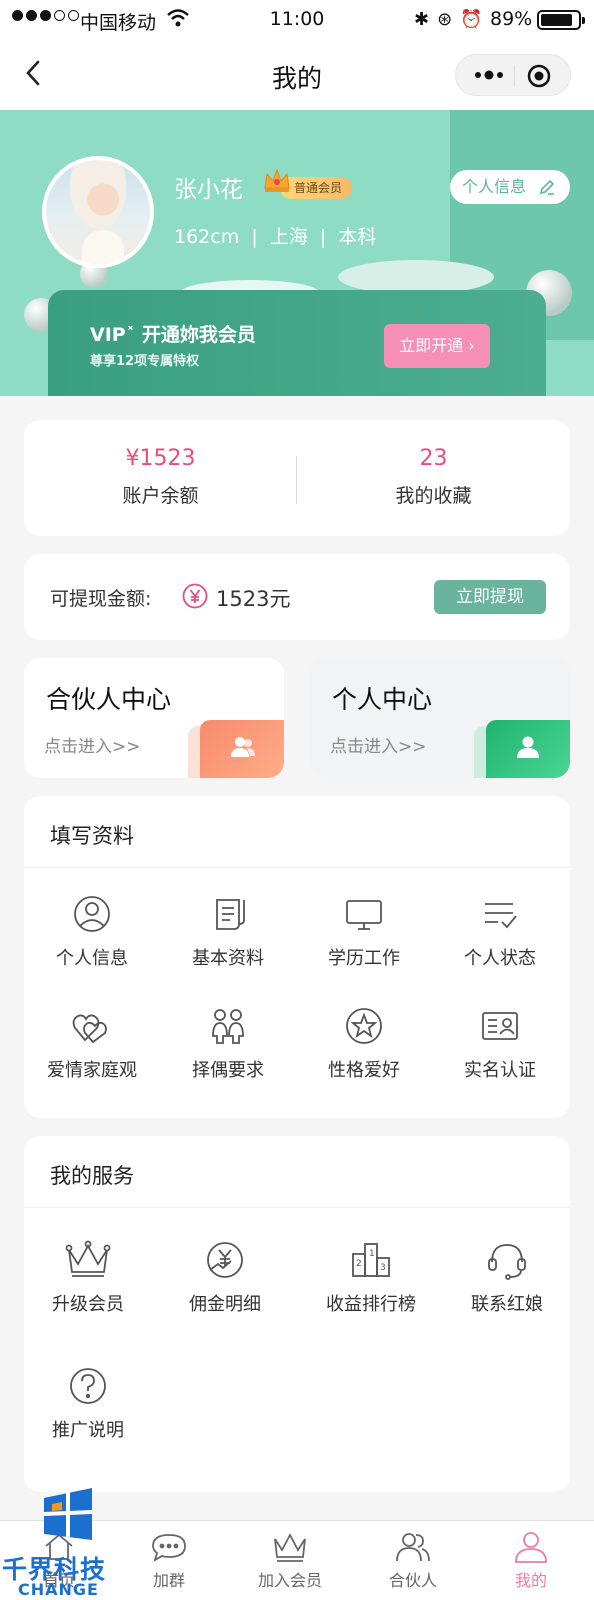 The width and height of the screenshot is (594, 1600). I want to click on grid-item-love-family: 爱情家庭观, so click(92, 1044).